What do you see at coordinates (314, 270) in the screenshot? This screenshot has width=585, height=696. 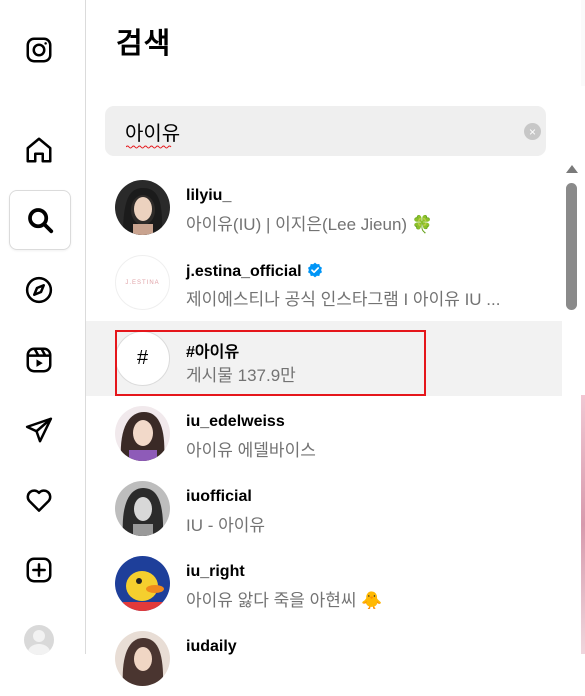 I see `verified-badge-icon` at bounding box center [314, 270].